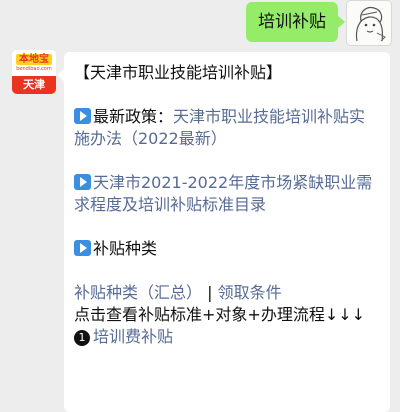 The width and height of the screenshot is (400, 412). I want to click on brand-logo-text: 本地宝, so click(34, 59).